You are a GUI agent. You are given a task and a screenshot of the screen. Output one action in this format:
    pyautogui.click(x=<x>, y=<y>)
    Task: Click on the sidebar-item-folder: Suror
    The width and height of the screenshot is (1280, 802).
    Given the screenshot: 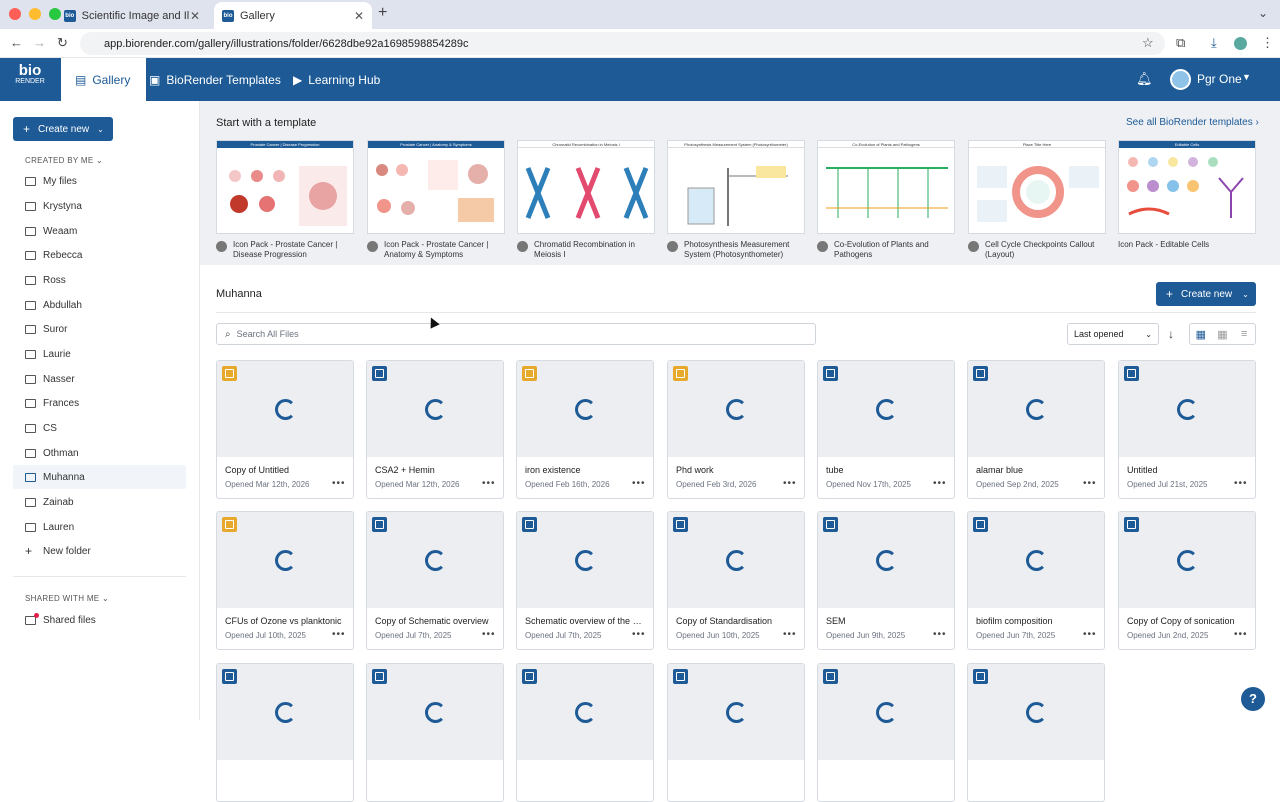 What is the action you would take?
    pyautogui.click(x=99, y=329)
    